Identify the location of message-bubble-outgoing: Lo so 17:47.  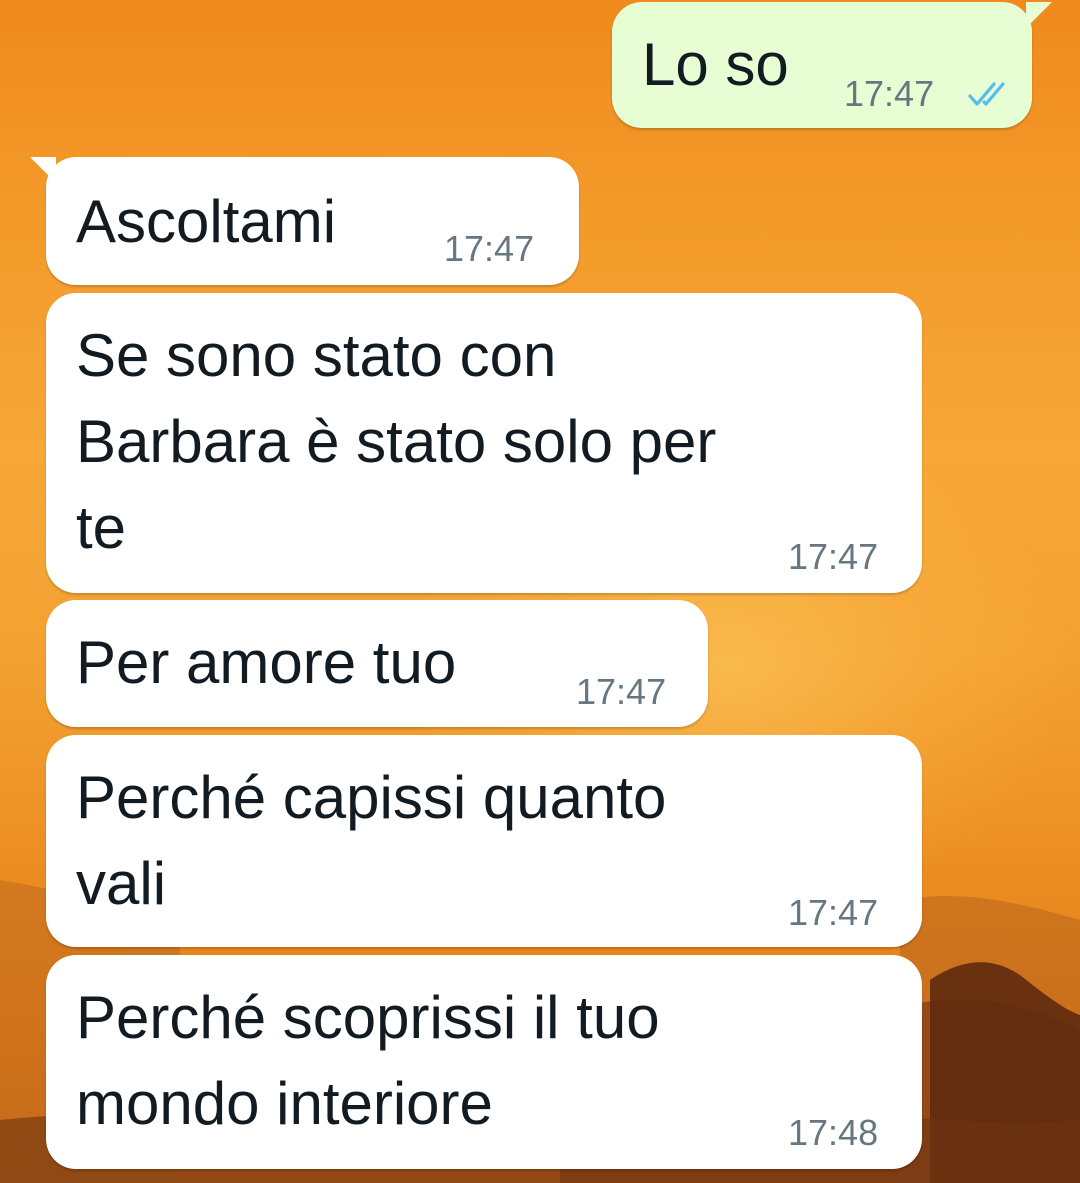
(832, 65).